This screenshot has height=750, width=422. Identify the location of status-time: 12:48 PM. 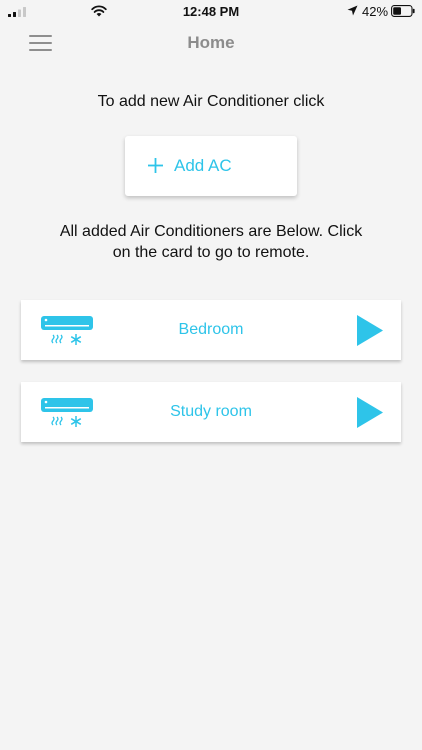
(211, 11).